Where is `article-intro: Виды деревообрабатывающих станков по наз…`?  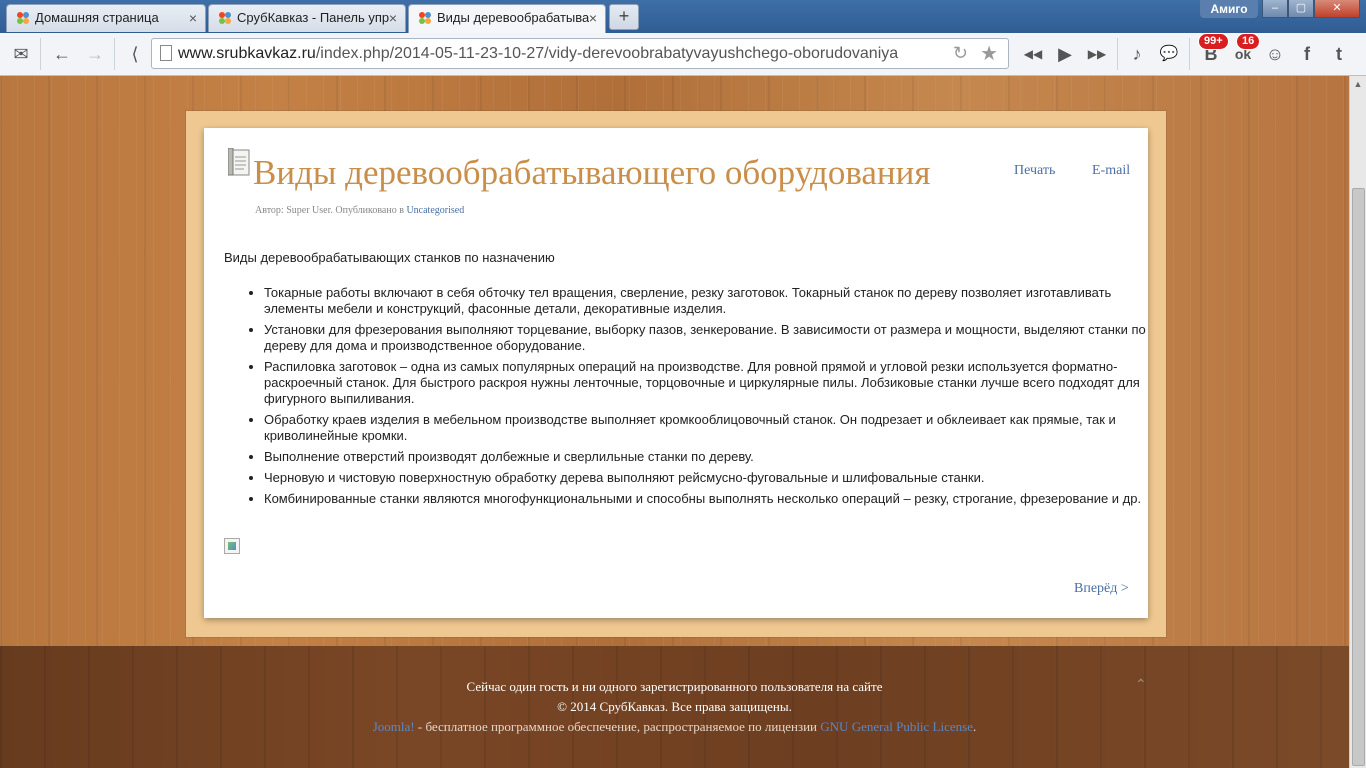
article-intro: Виды деревообрабатывающих станков по наз… is located at coordinates (389, 257).